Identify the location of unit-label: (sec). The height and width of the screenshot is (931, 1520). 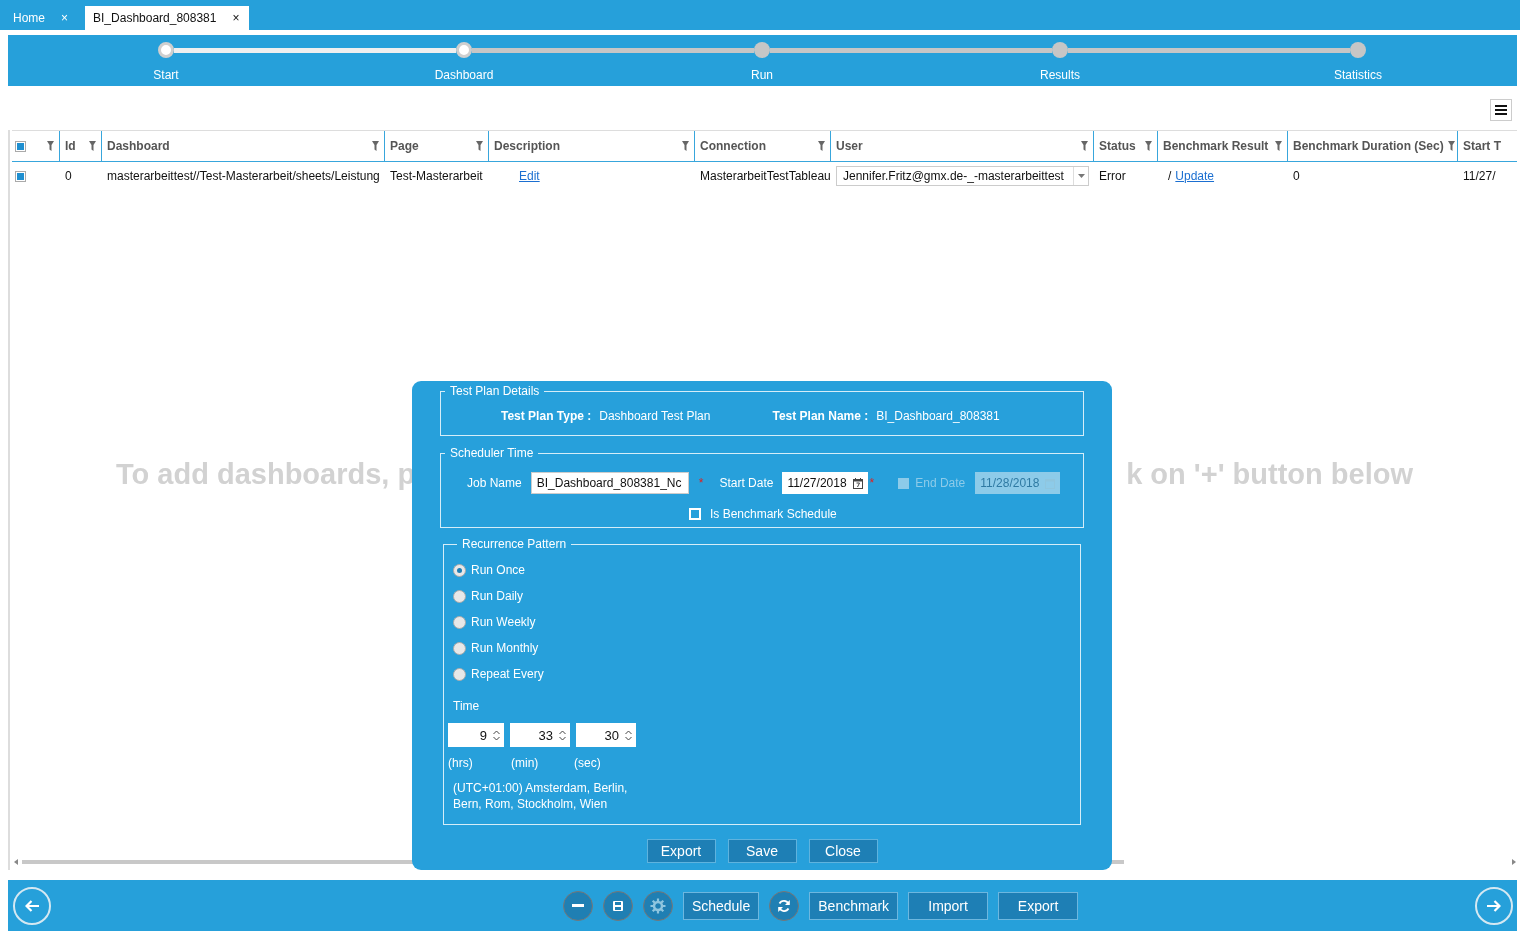
(588, 763).